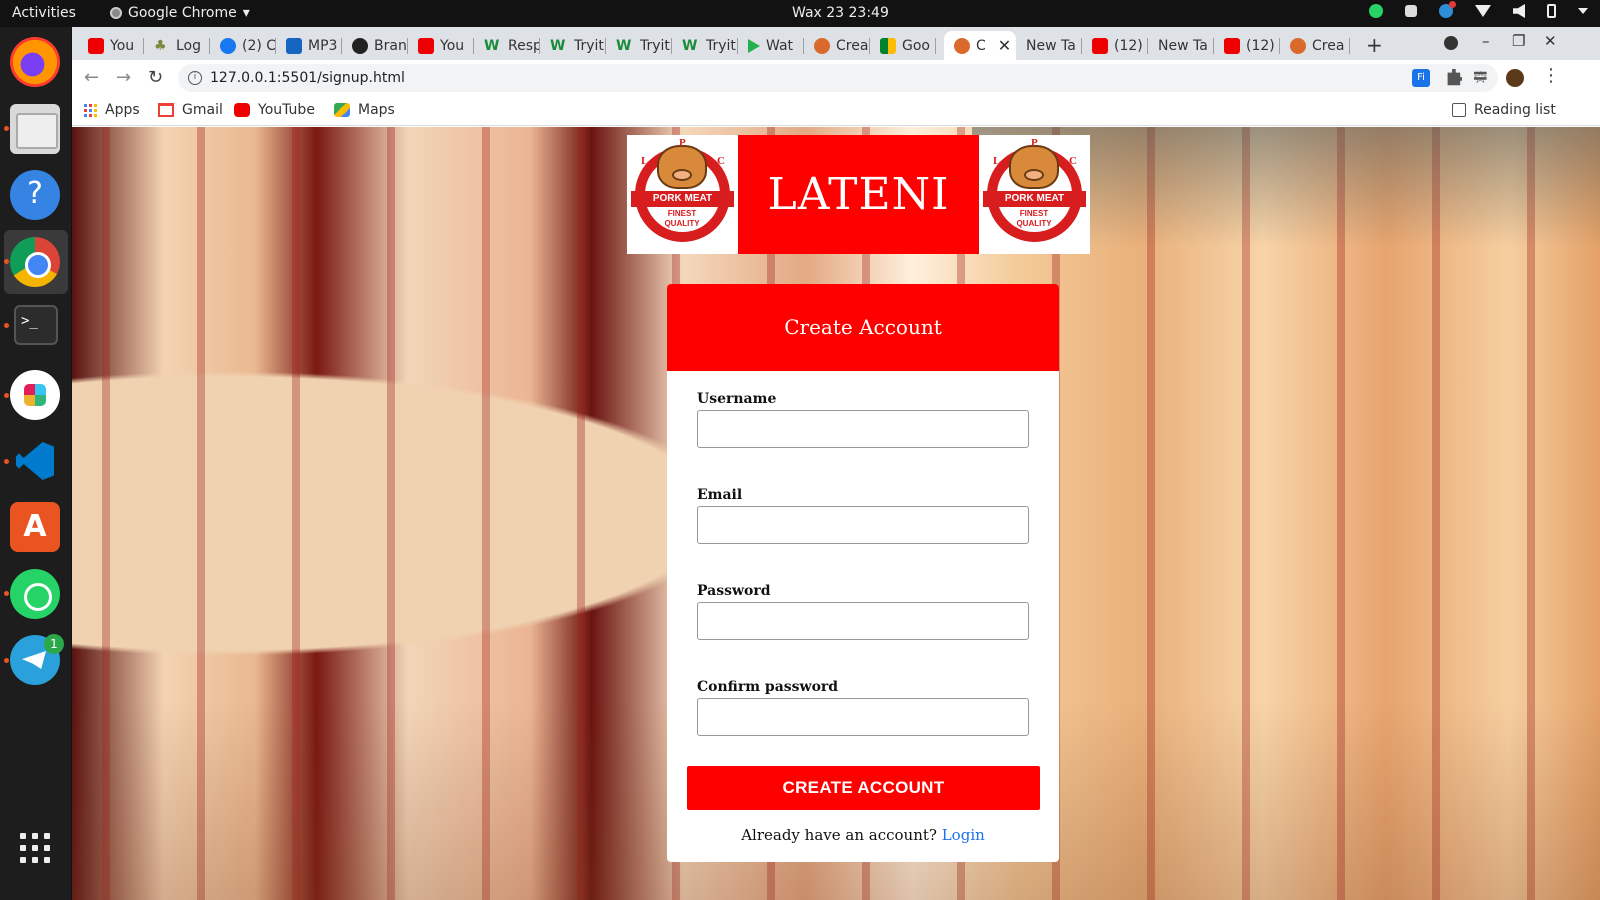  What do you see at coordinates (980, 45) in the screenshot?
I see `tab-active: C ✕` at bounding box center [980, 45].